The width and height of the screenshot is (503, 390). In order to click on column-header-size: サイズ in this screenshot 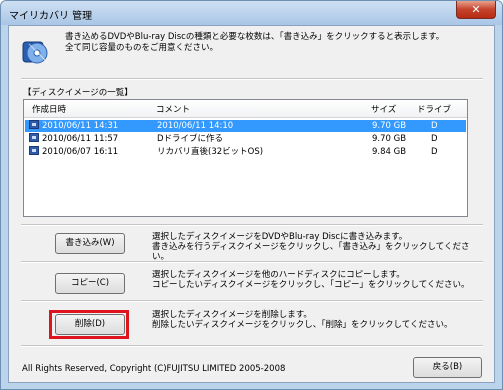, I will do `click(383, 109)`.